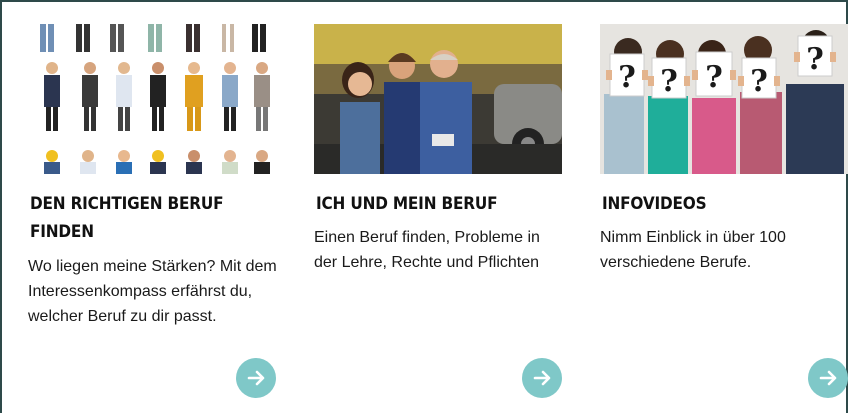  I want to click on card-title: DEN RICHTIGEN BERUF FINDEN, so click(142, 218).